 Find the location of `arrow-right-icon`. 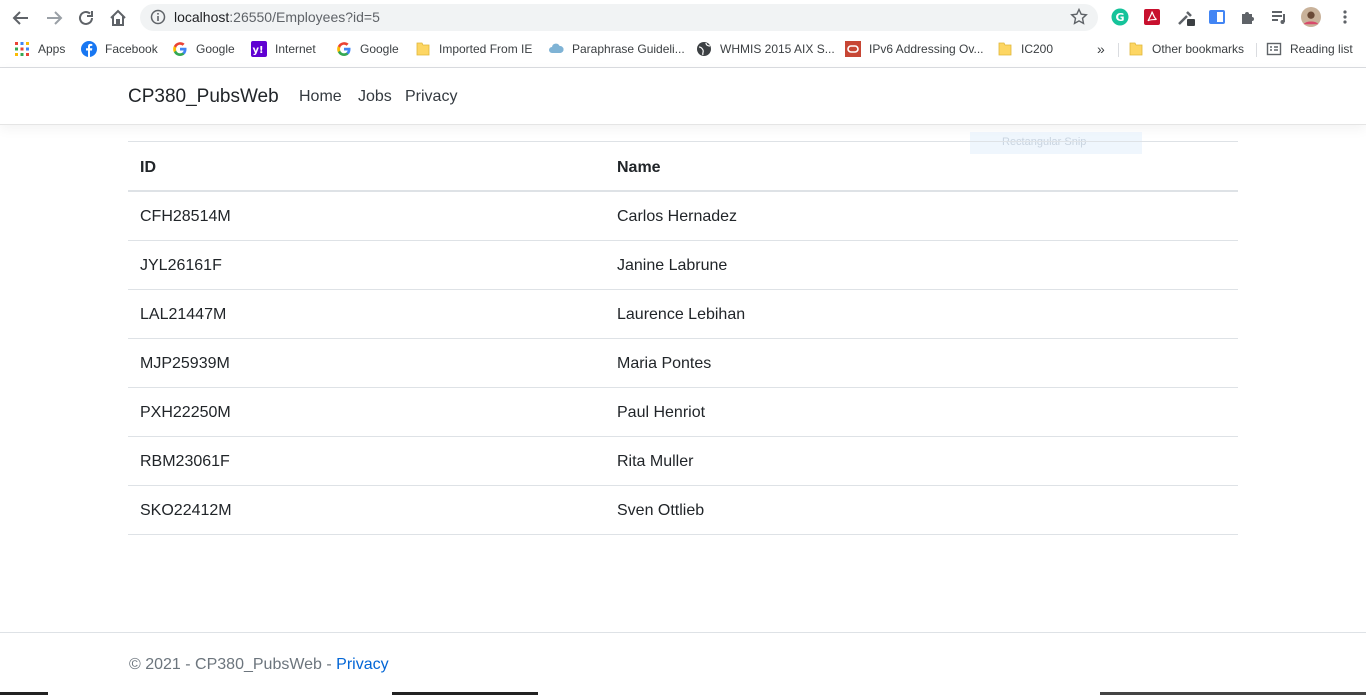

arrow-right-icon is located at coordinates (55, 18).